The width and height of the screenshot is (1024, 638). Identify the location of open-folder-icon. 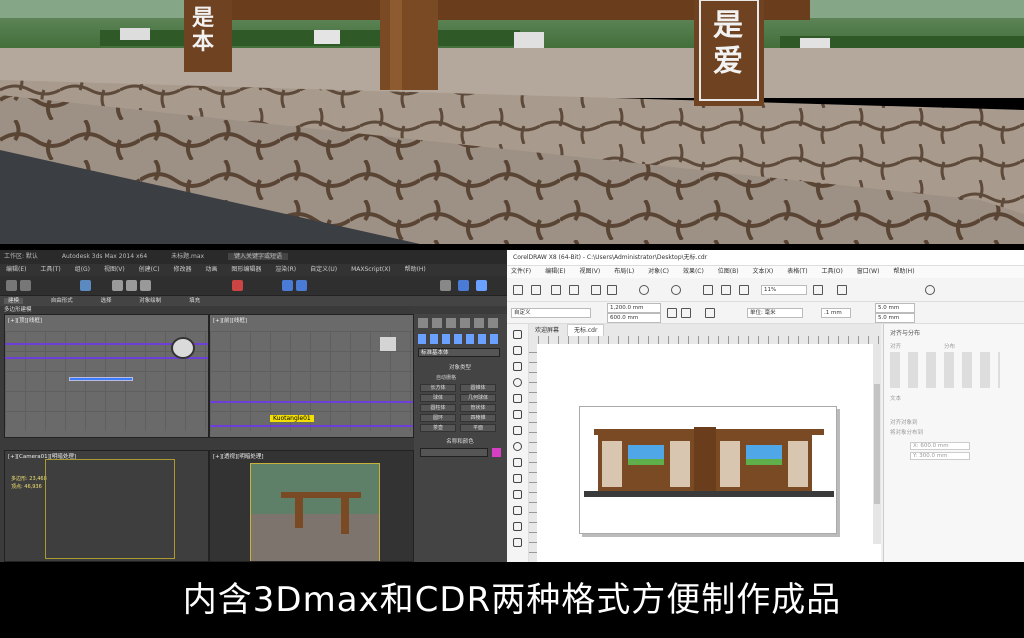
(536, 290).